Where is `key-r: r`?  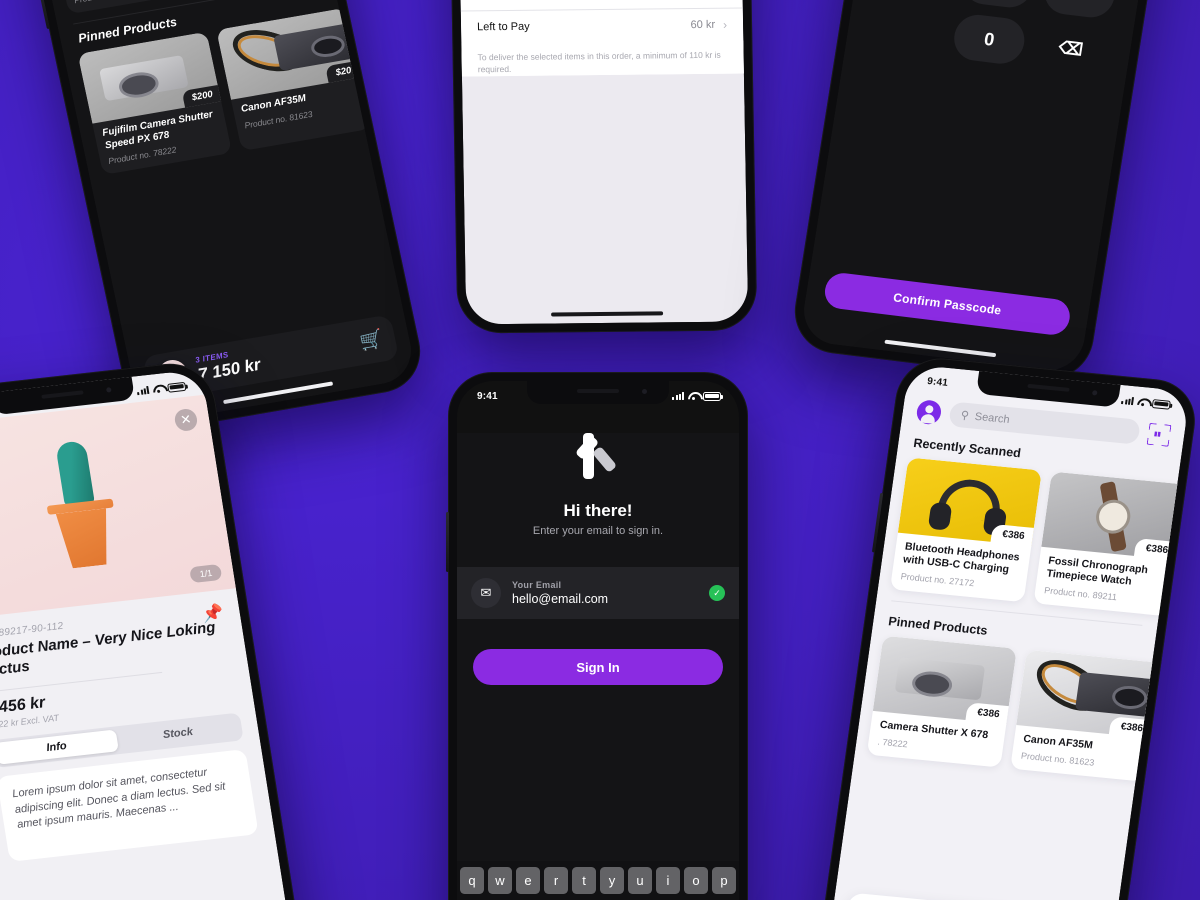 key-r: r is located at coordinates (556, 880).